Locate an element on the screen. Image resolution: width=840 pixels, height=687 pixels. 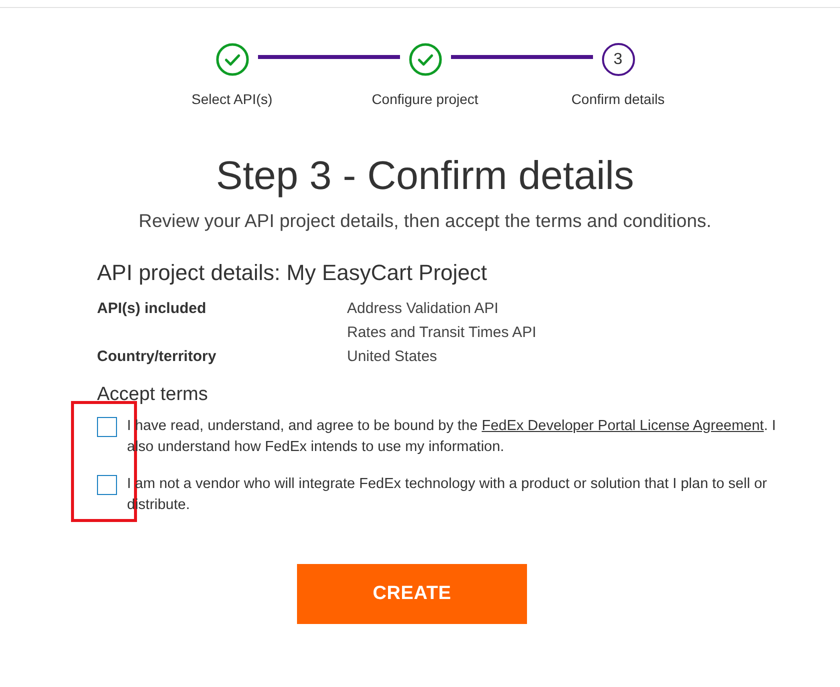
detail-label: API(s) included is located at coordinates (151, 308).